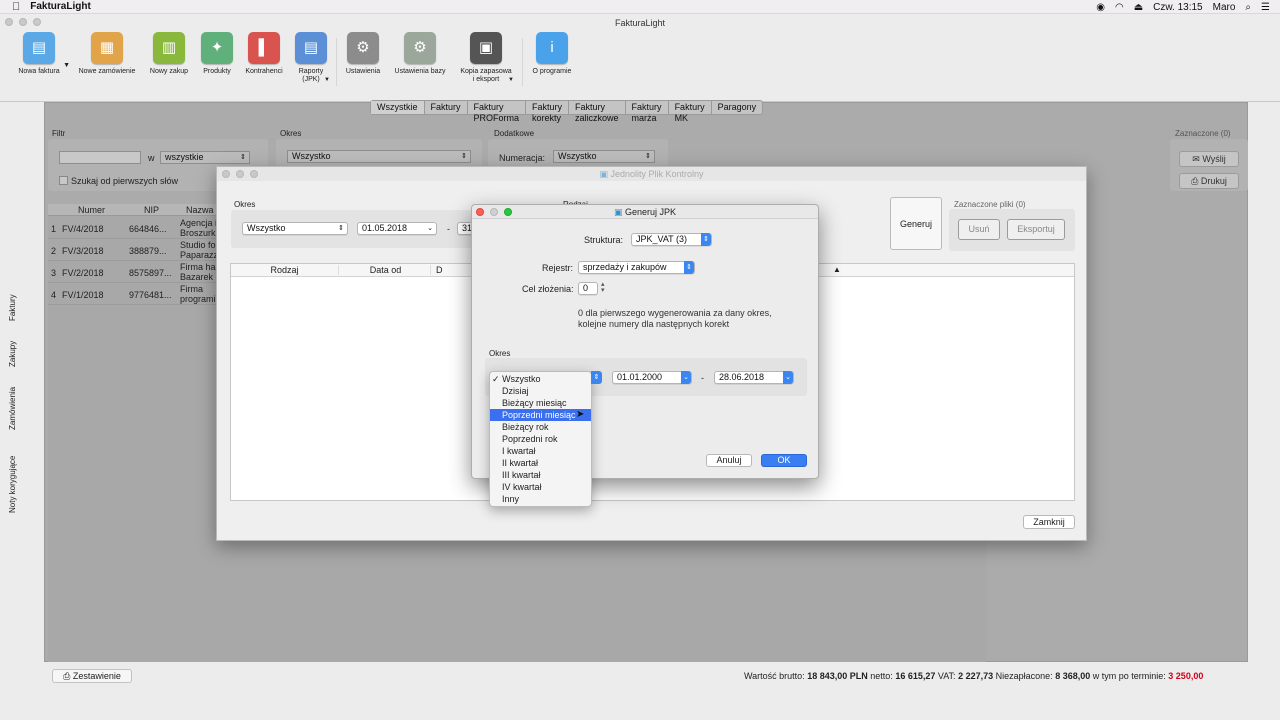 The image size is (1280, 720). I want to click on dialog-date-from: 01.01.2000 ⌄, so click(652, 377).